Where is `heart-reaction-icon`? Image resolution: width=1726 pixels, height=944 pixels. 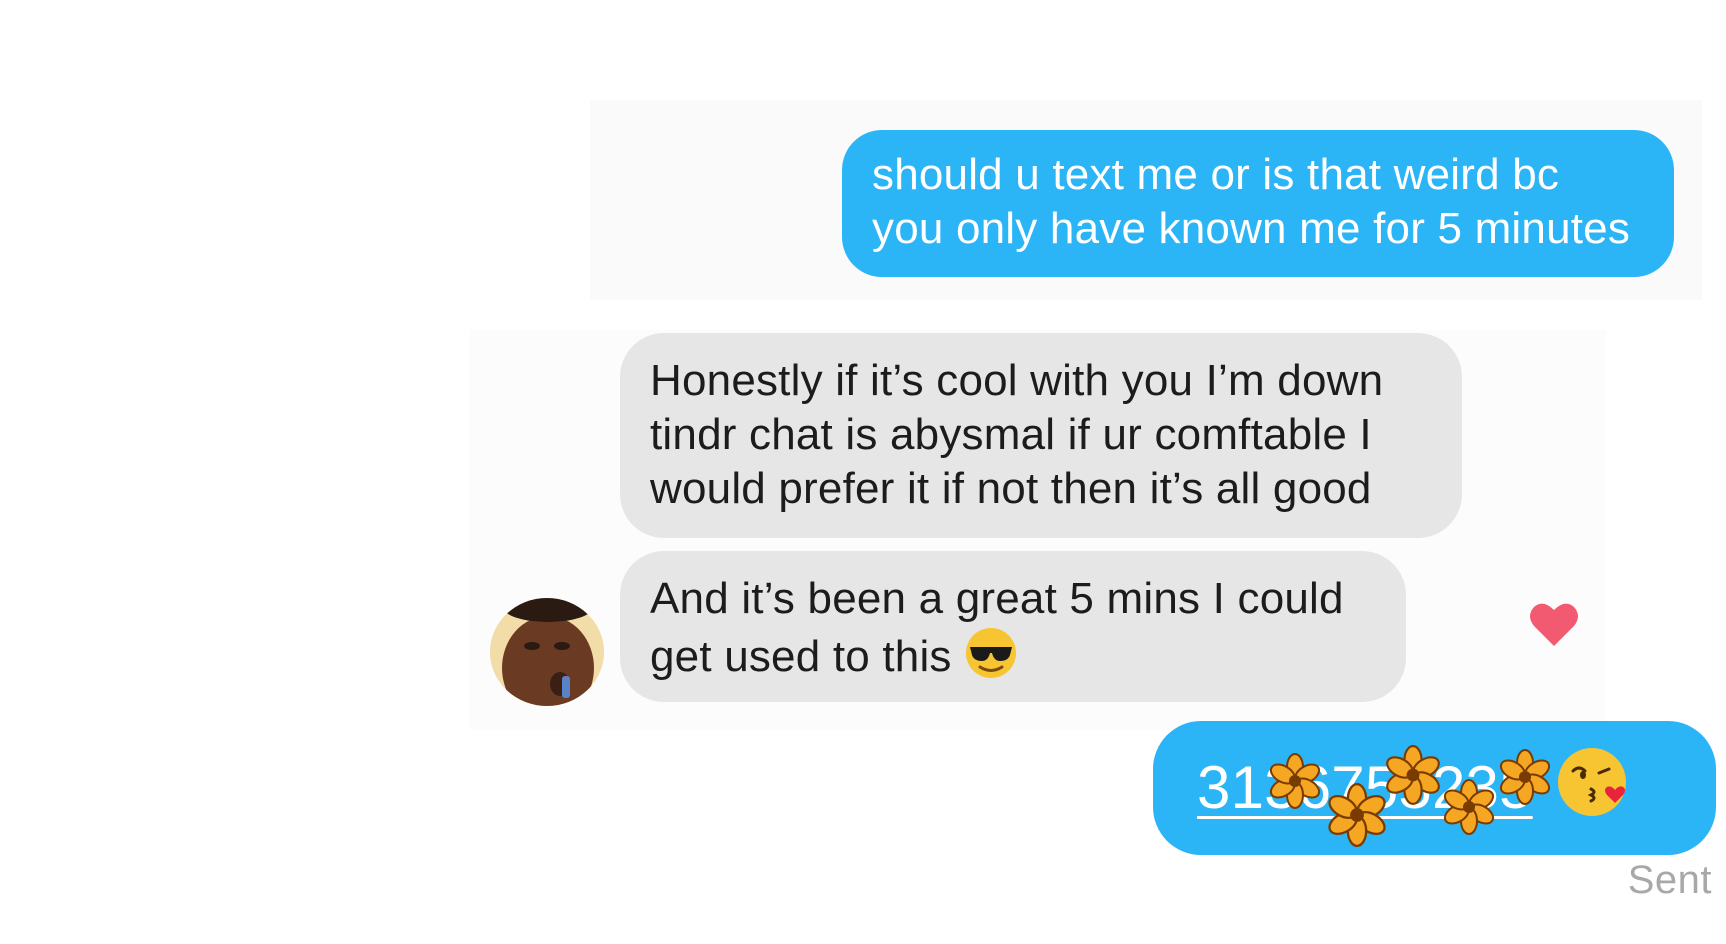 heart-reaction-icon is located at coordinates (1554, 624).